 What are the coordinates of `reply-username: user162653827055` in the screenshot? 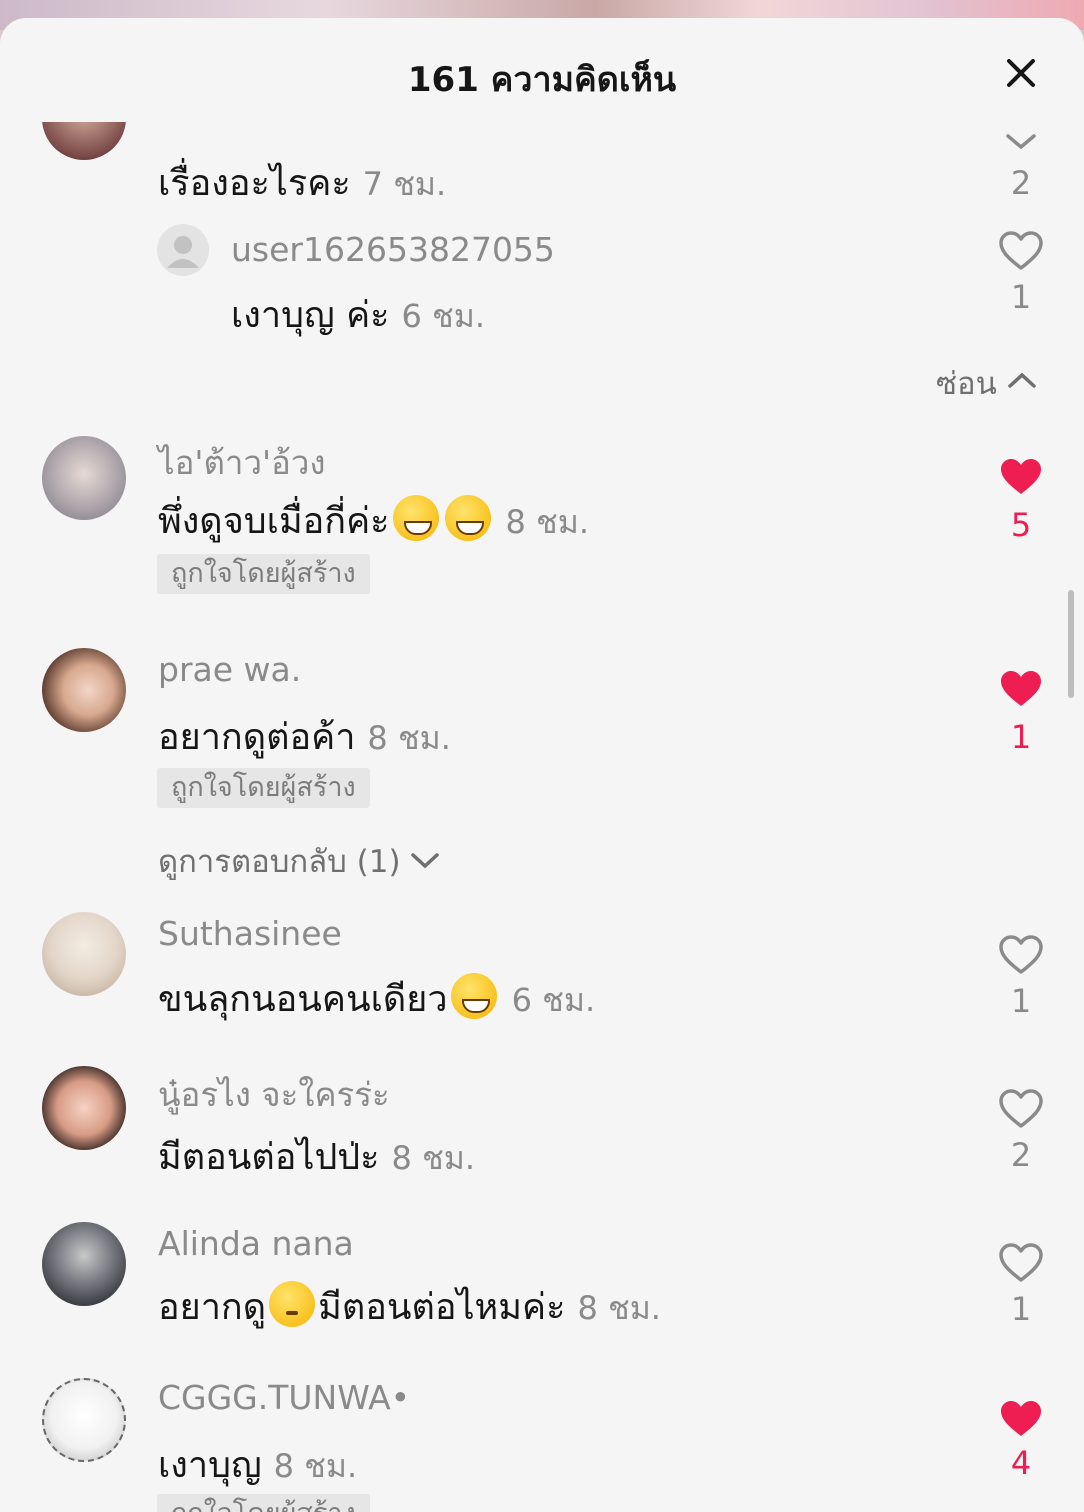 It's located at (393, 249).